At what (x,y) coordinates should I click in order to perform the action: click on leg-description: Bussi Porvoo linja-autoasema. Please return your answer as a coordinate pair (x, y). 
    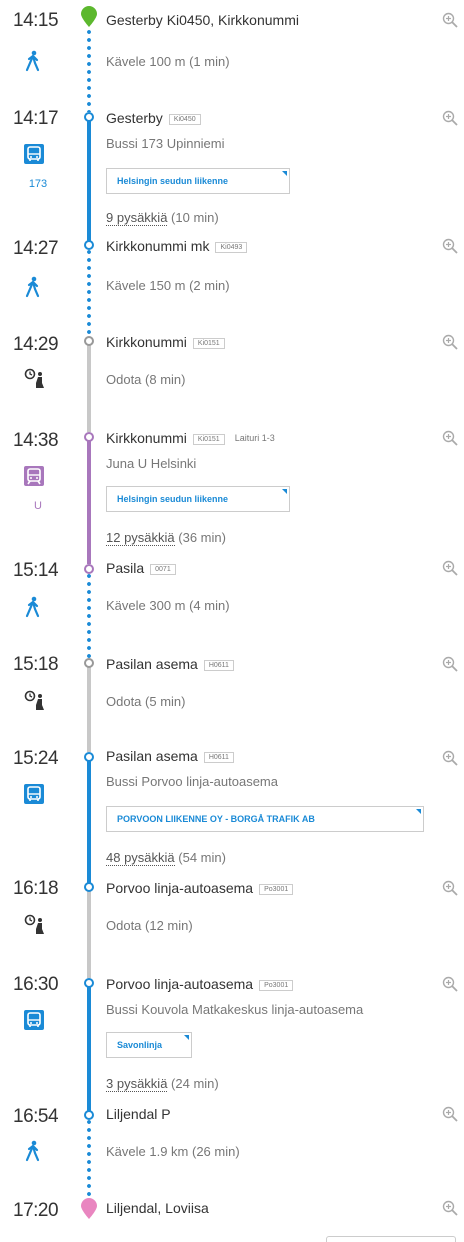
    Looking at the image, I should click on (192, 781).